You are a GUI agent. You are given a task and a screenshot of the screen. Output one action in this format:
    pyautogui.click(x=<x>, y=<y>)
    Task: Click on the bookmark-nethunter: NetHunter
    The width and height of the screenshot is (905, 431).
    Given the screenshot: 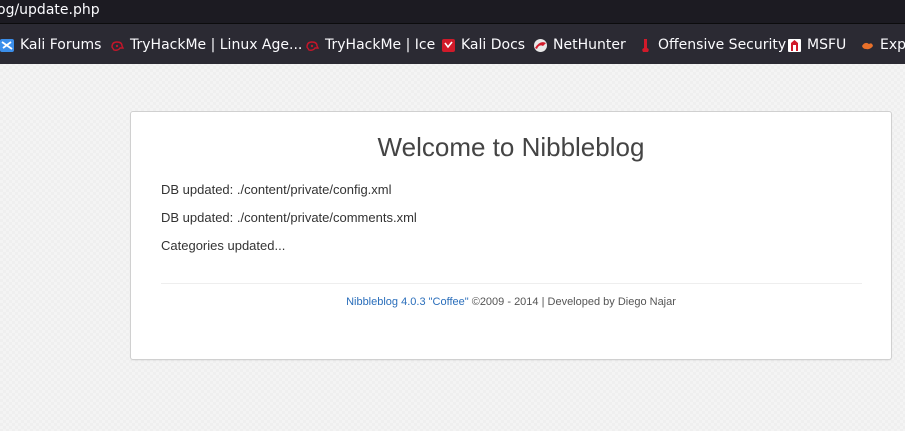 What is the action you would take?
    pyautogui.click(x=579, y=45)
    